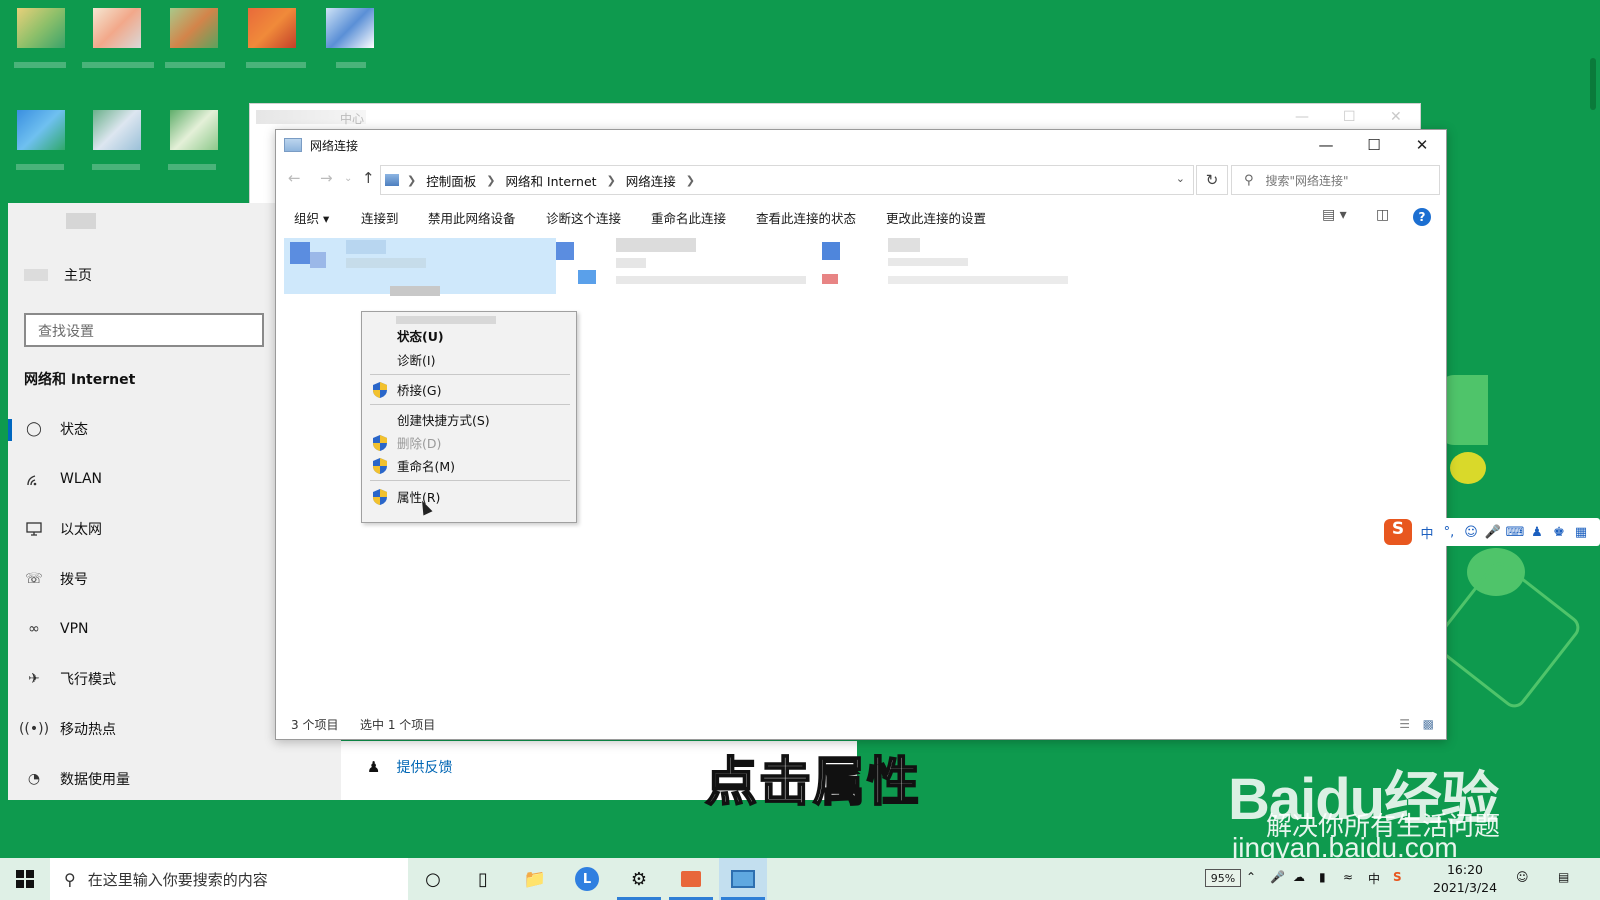  Describe the element at coordinates (1334, 215) in the screenshot. I see `change-view-icon: ▤ ▾` at that location.